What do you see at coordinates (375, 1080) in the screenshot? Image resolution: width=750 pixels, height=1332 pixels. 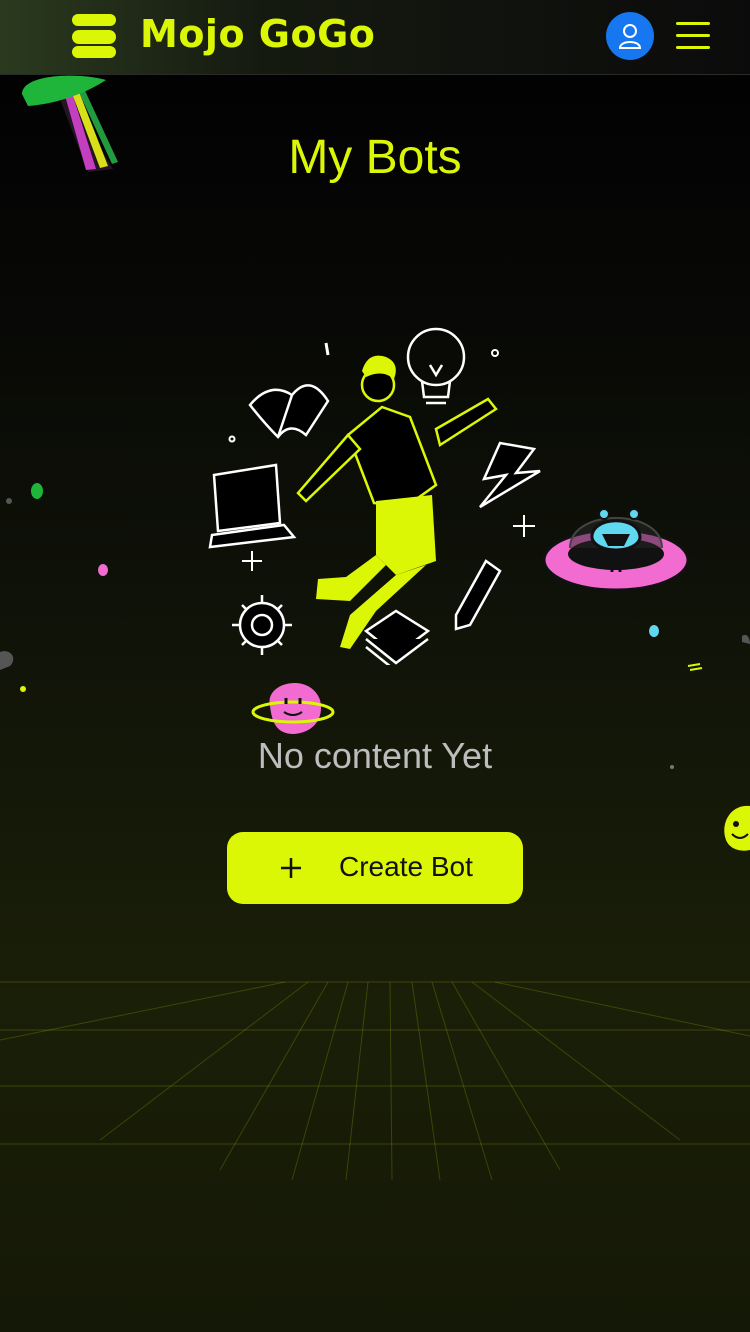 I see `grid-floor-decoration` at bounding box center [375, 1080].